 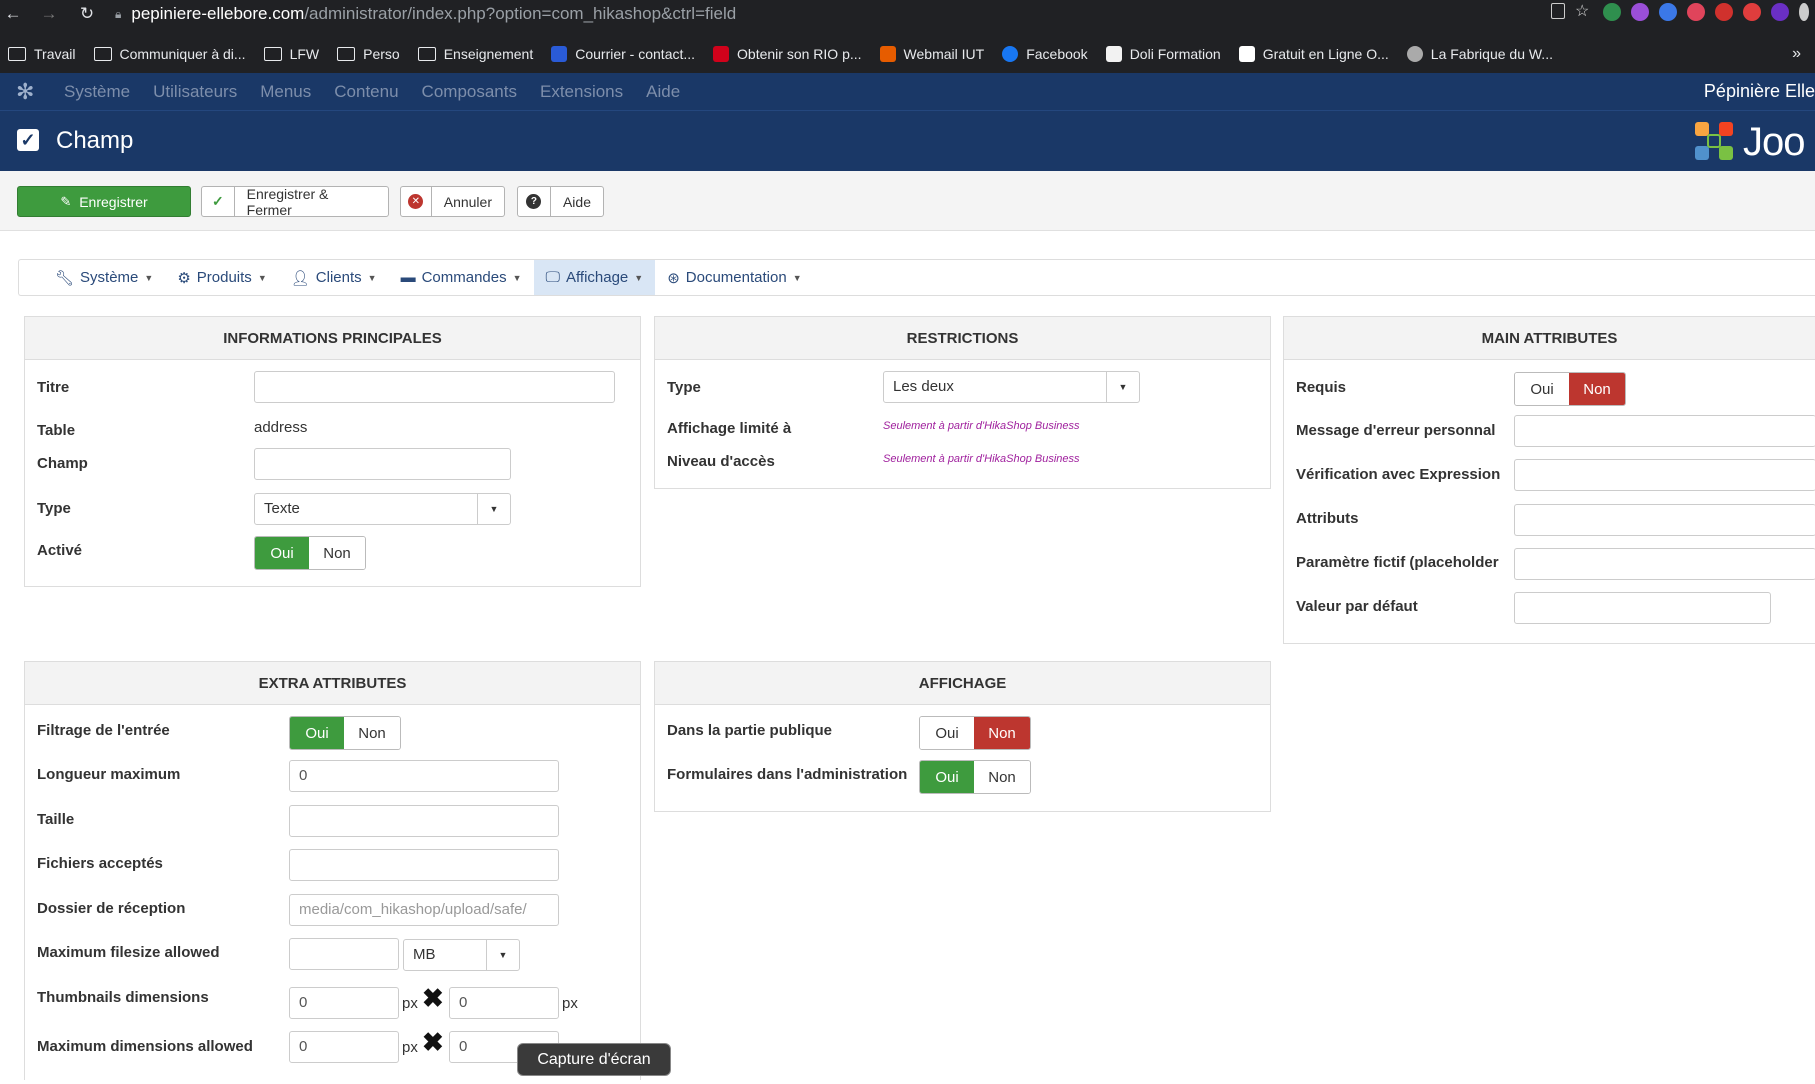 What do you see at coordinates (424, 910) in the screenshot?
I see `dossier-input: media/com_hikashop/upload/safe/` at bounding box center [424, 910].